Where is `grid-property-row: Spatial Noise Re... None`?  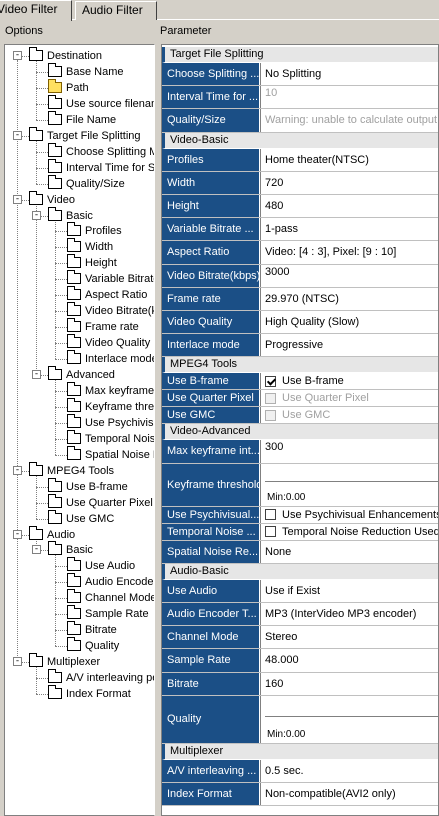
grid-property-row: Spatial Noise Re... None is located at coordinates (300, 552).